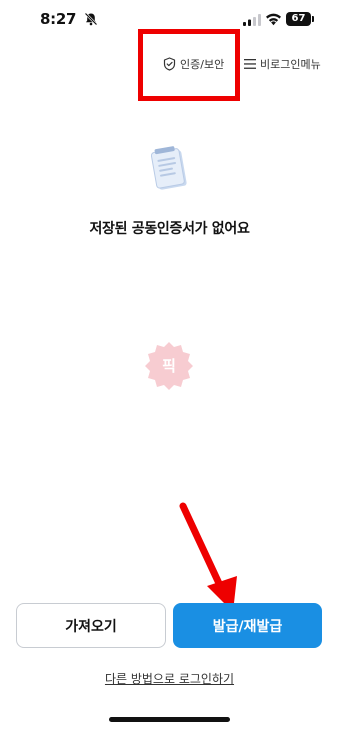 The image size is (339, 730). I want to click on issue-reissue-button: 발급/재발급, so click(247, 625).